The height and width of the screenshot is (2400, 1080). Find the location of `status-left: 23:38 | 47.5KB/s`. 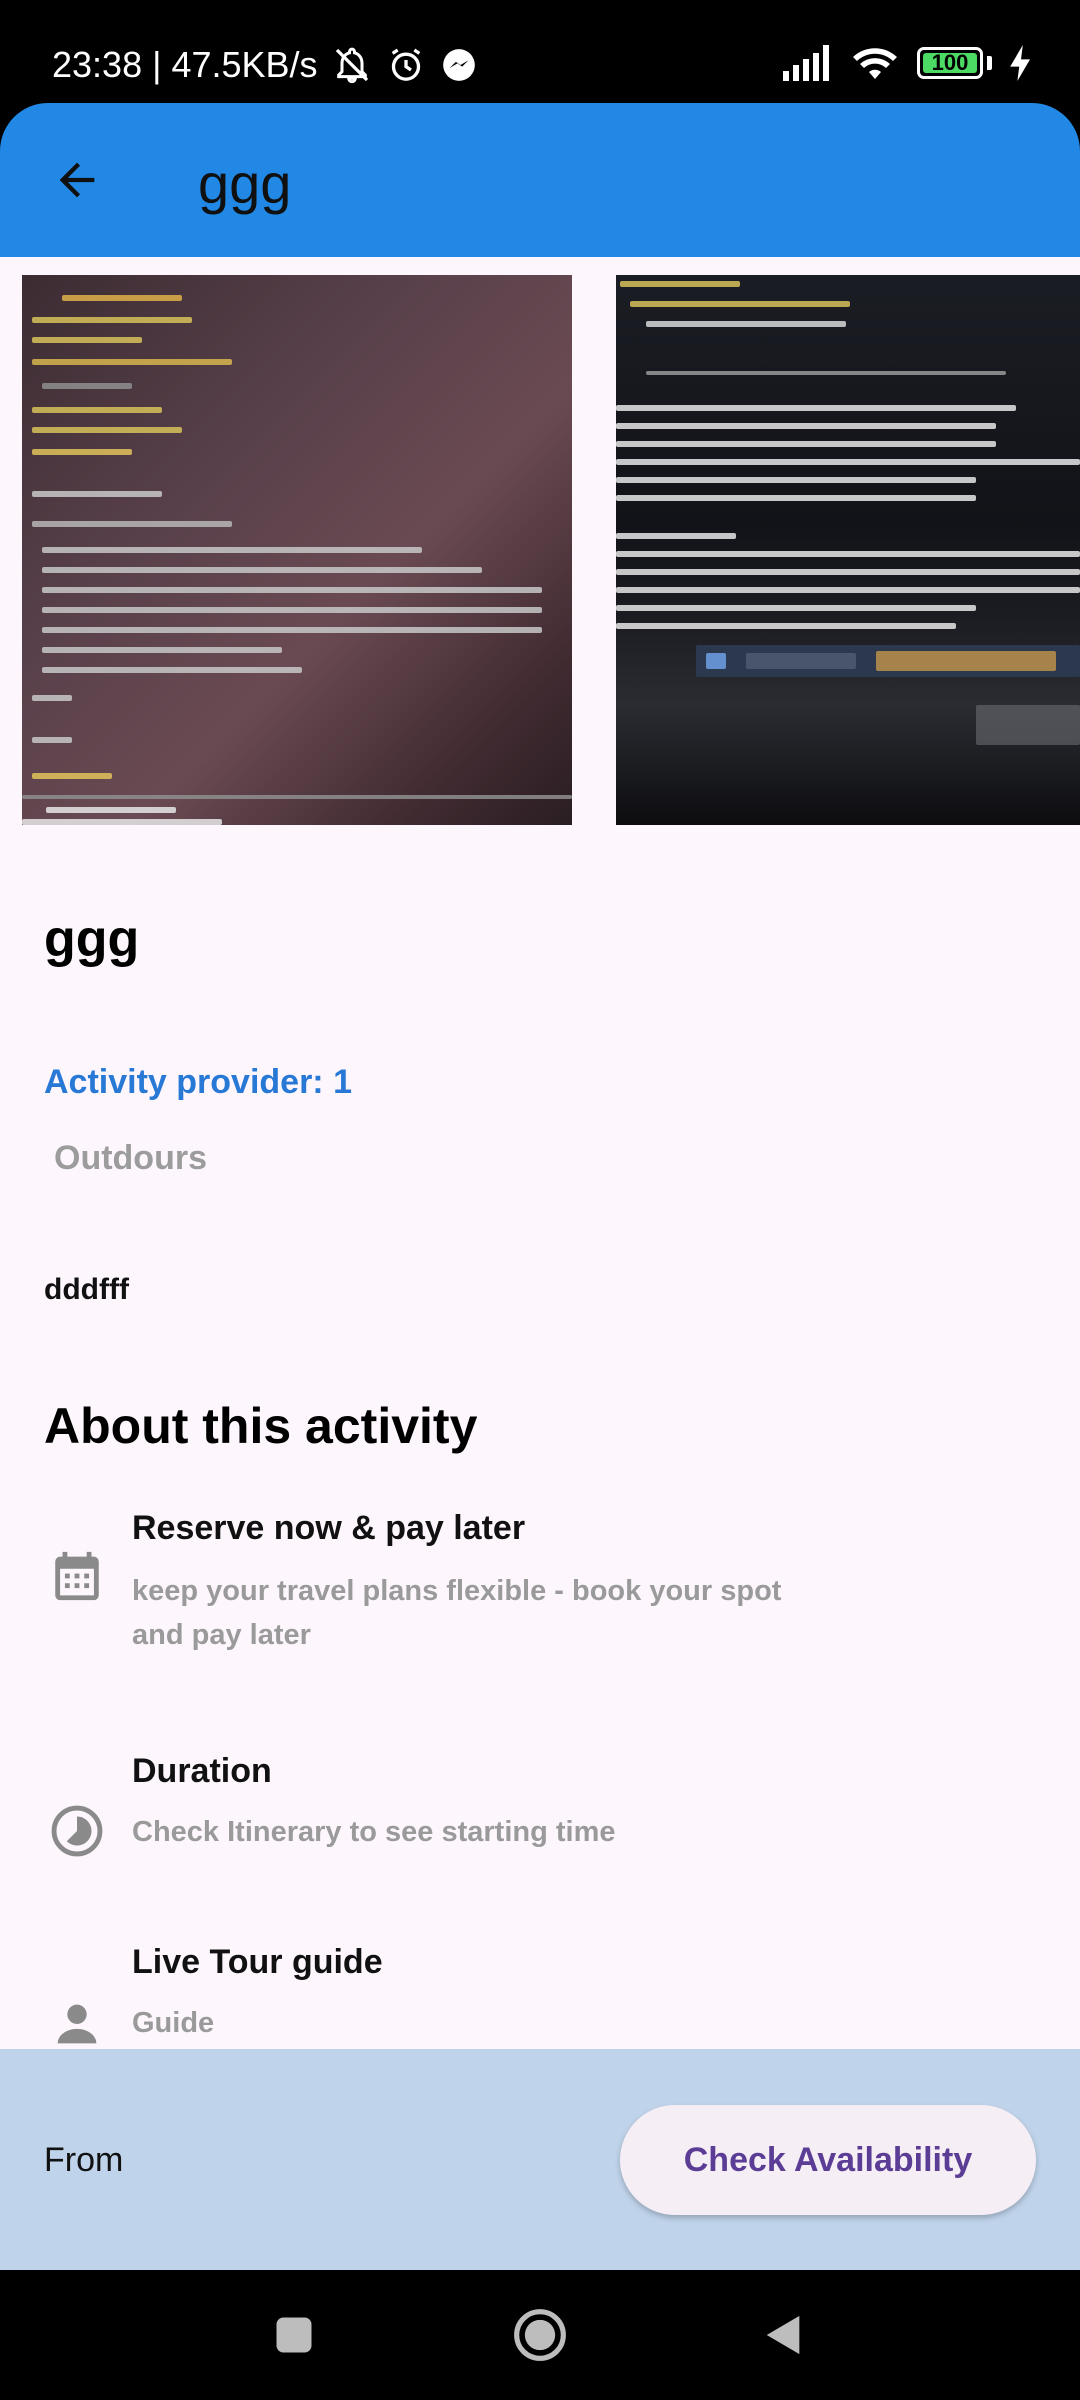

status-left: 23:38 | 47.5KB/s is located at coordinates (265, 65).